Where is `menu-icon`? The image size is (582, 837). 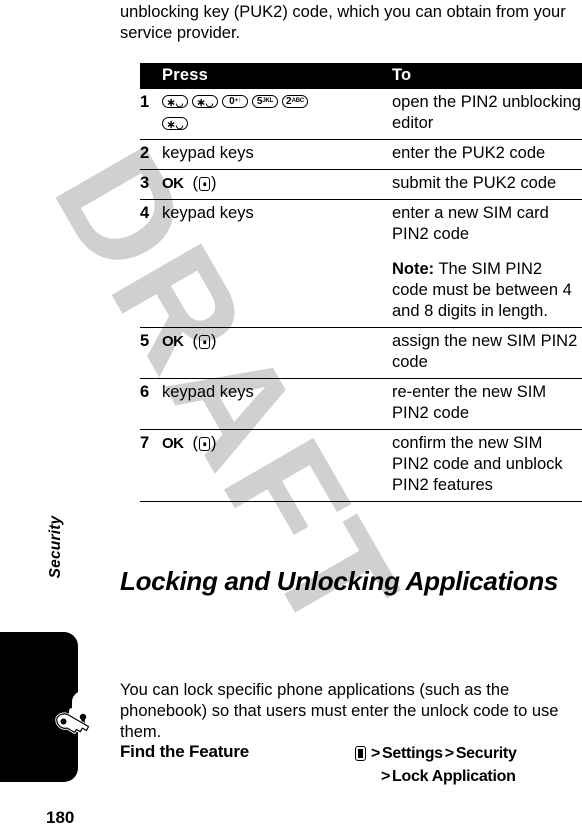 menu-icon is located at coordinates (360, 753).